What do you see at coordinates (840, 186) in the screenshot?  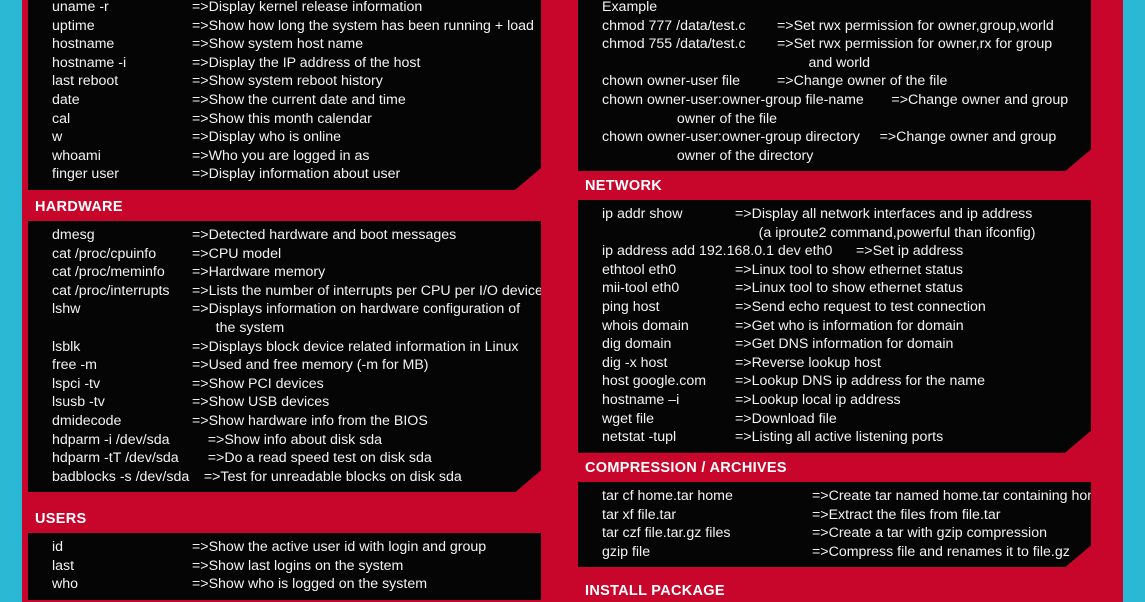 I see `section-header-network: NETWORK` at bounding box center [840, 186].